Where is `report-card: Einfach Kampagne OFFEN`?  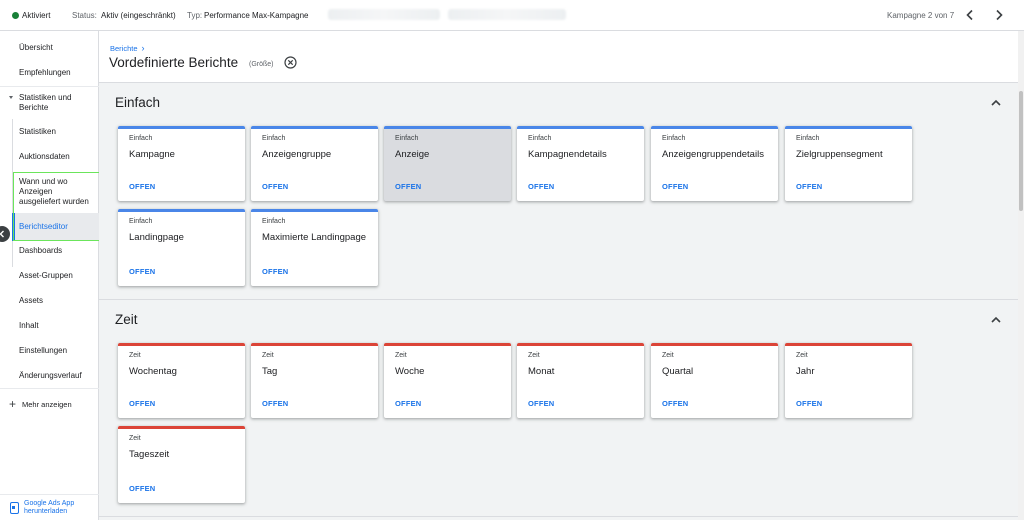
report-card: Einfach Kampagne OFFEN is located at coordinates (181, 163).